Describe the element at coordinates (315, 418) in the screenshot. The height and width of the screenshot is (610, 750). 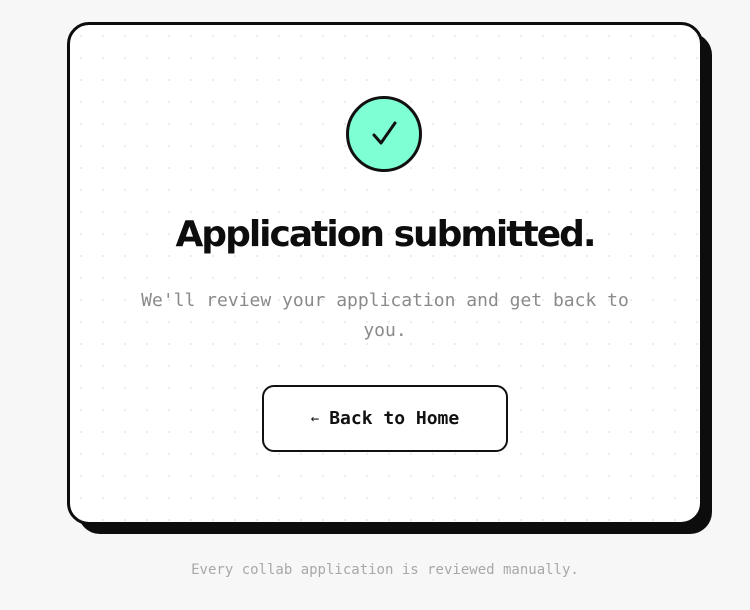
I see `arrow-left-icon: ←` at that location.